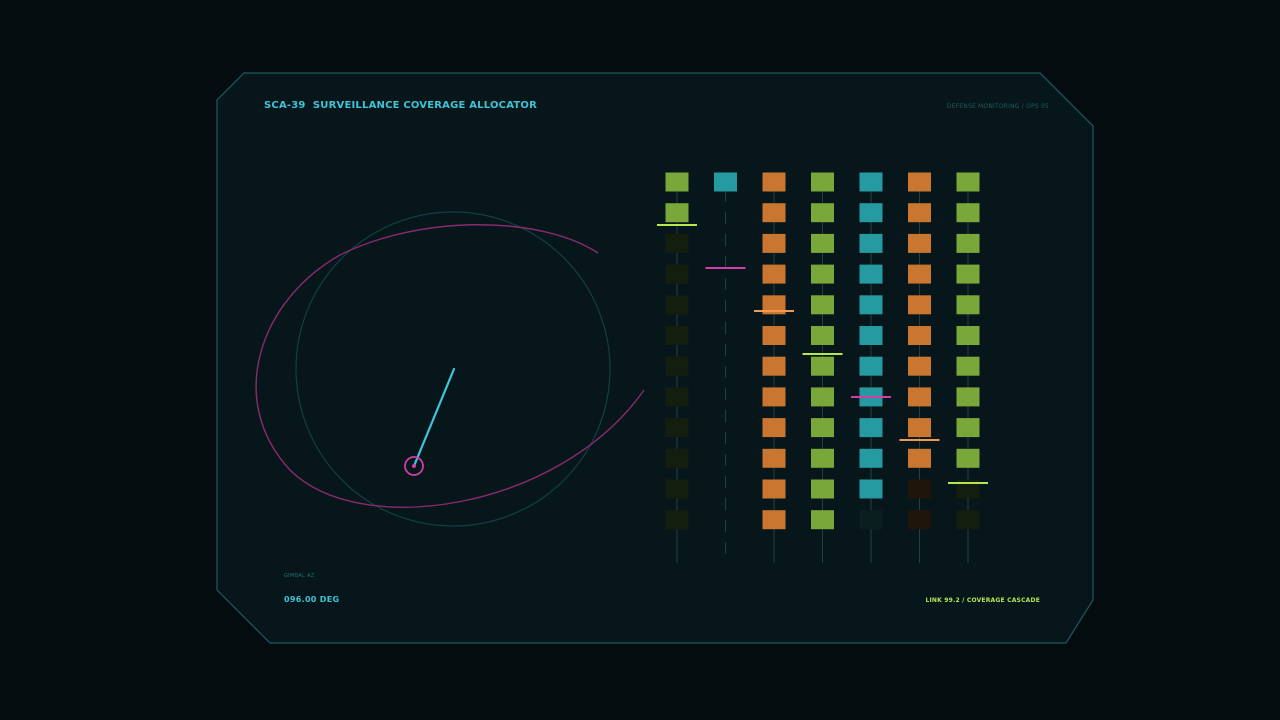 The image size is (1280, 720). What do you see at coordinates (982, 600) in the screenshot?
I see `link-status: LINK 99.2 / COVERAGE CASCADE` at bounding box center [982, 600].